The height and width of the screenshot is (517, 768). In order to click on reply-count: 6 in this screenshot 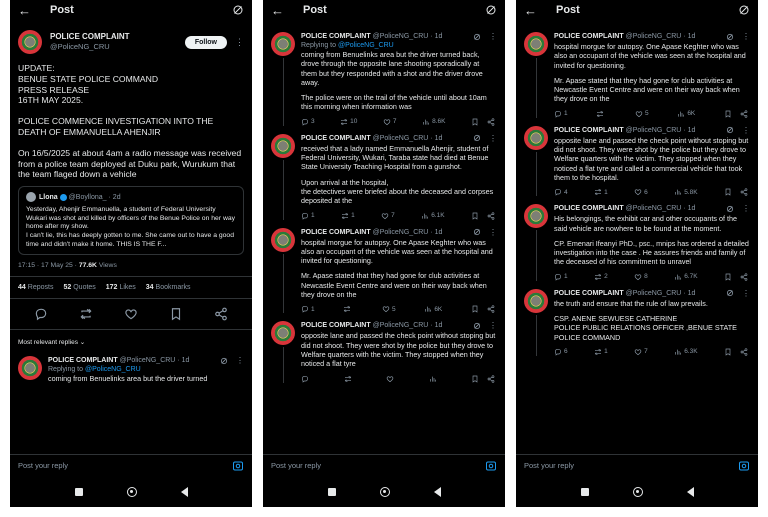, I will do `click(561, 352)`.